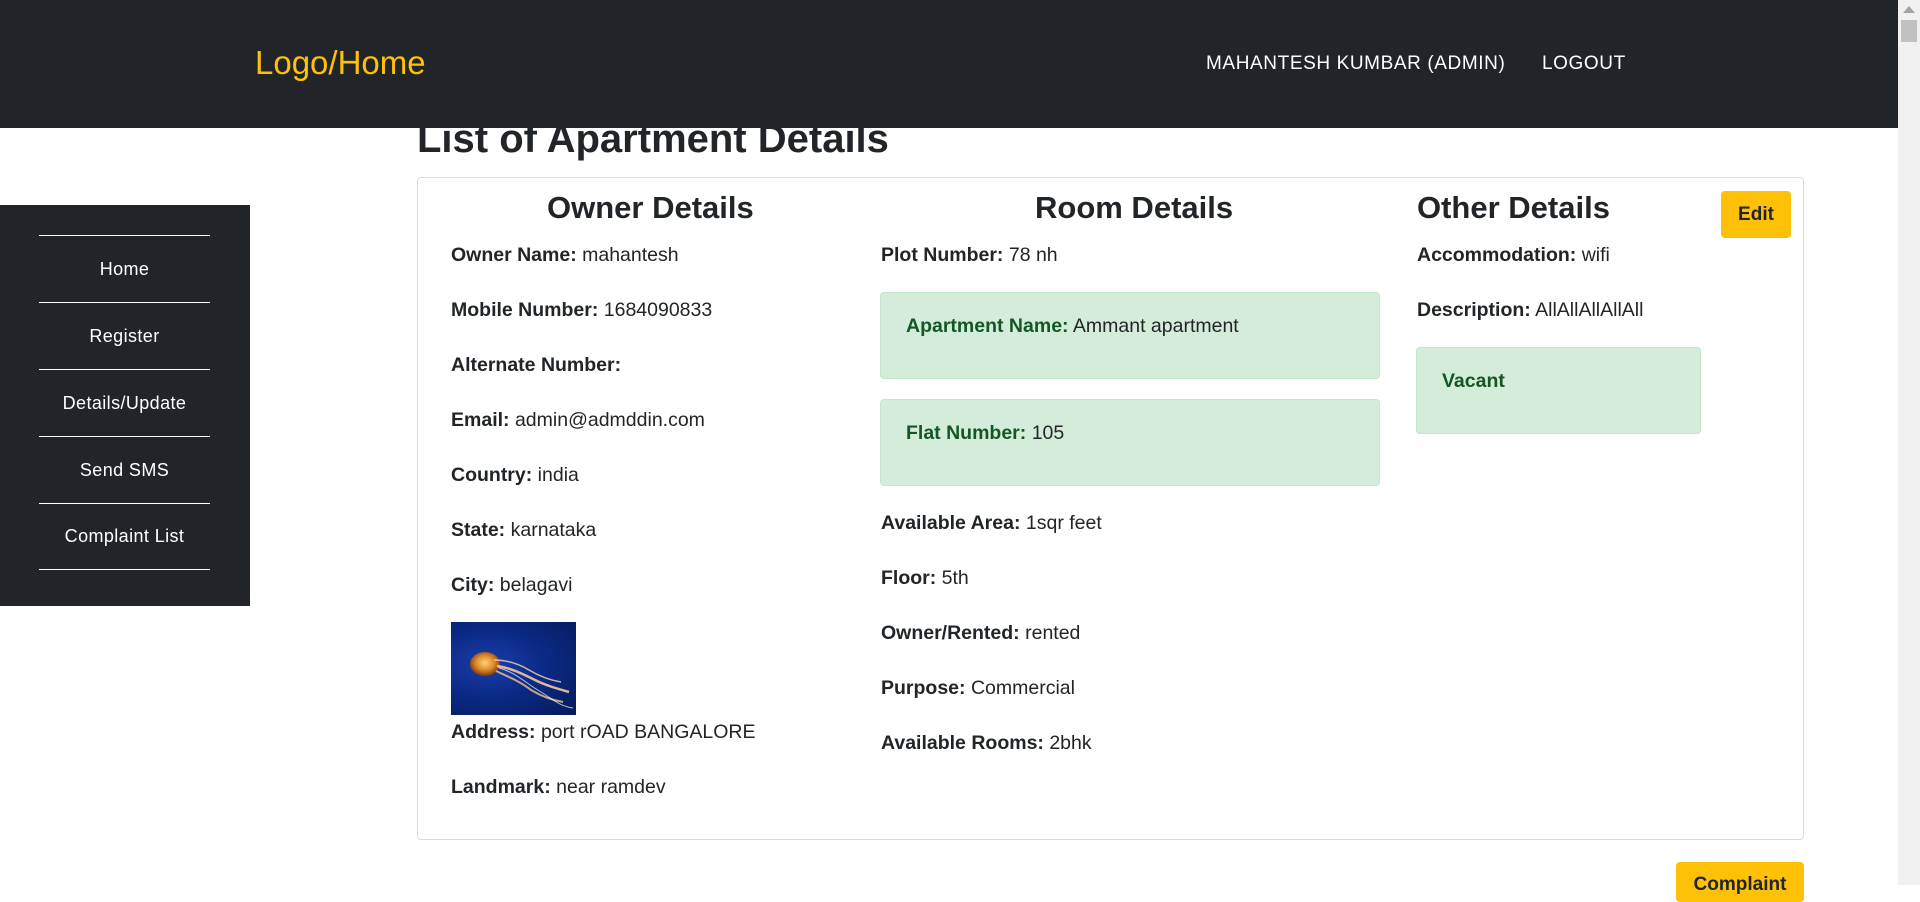 This screenshot has height=902, width=1920. I want to click on owner-rented-field: Owner/Rented: rented, so click(981, 633).